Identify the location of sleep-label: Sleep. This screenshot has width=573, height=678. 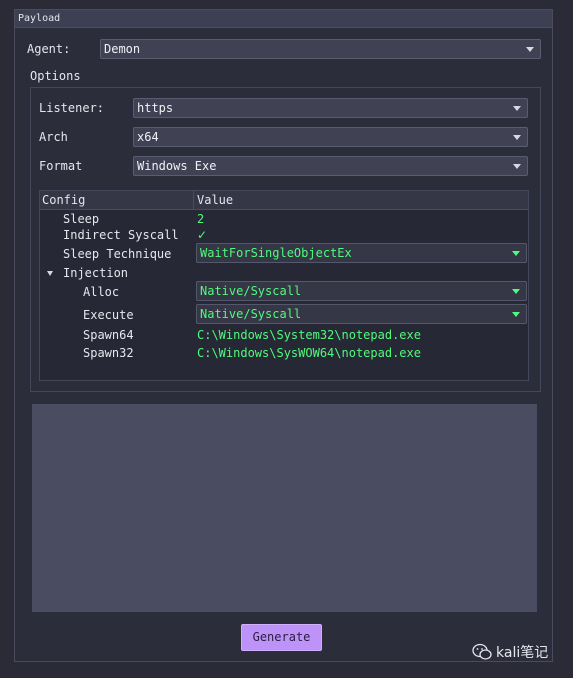
(81, 219).